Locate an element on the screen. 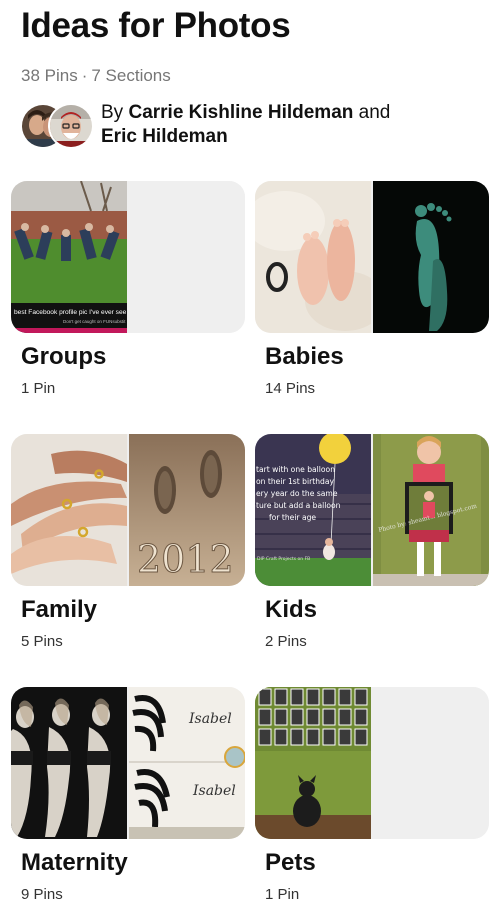 The image size is (500, 914). section-card-maternity: Isabel Isabel Maternity 9 Pins is located at coordinates (128, 795).